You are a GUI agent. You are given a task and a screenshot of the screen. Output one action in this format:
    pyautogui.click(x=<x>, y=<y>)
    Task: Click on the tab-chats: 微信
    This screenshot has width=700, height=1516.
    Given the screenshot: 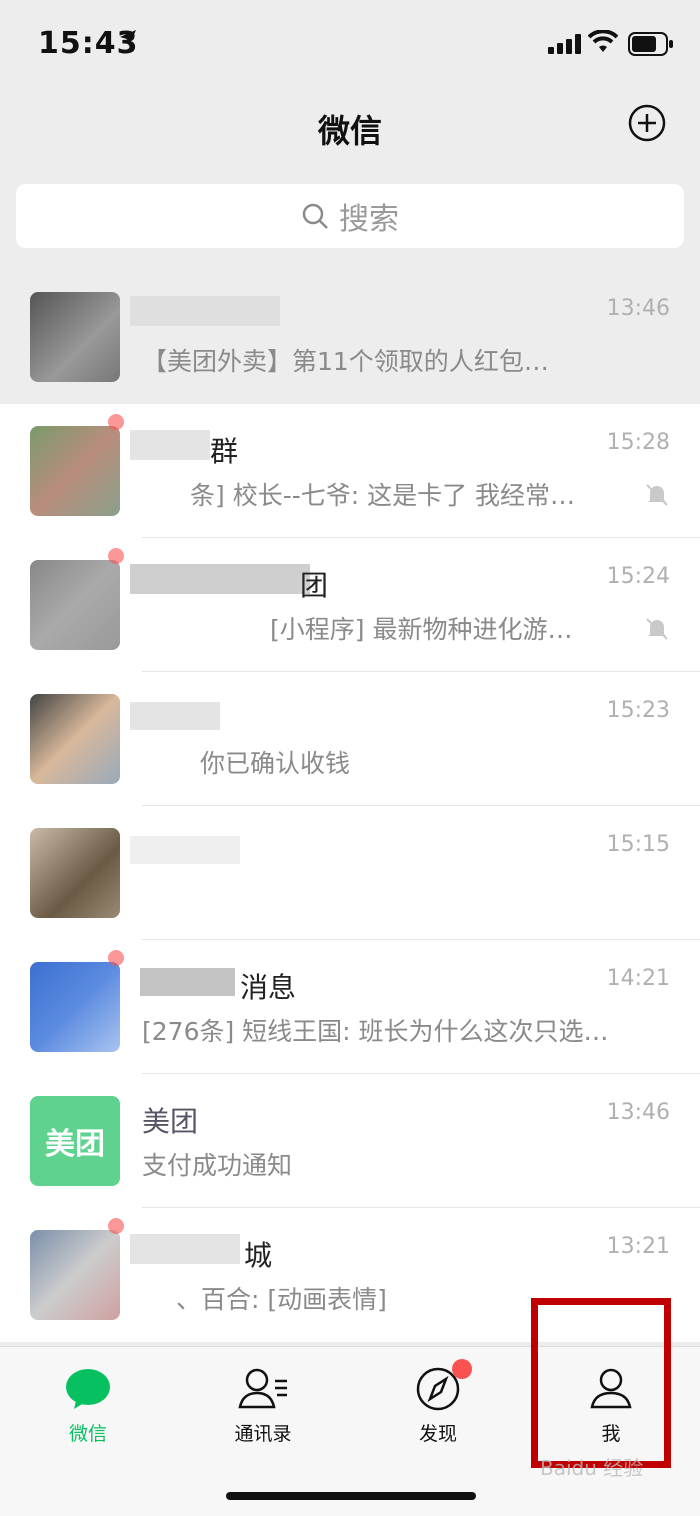 What is the action you would take?
    pyautogui.click(x=88, y=1406)
    